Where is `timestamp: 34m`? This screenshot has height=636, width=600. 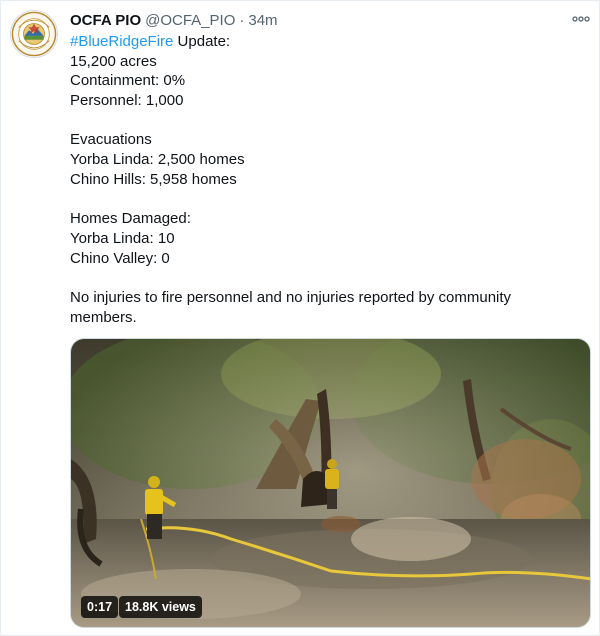 timestamp: 34m is located at coordinates (262, 20).